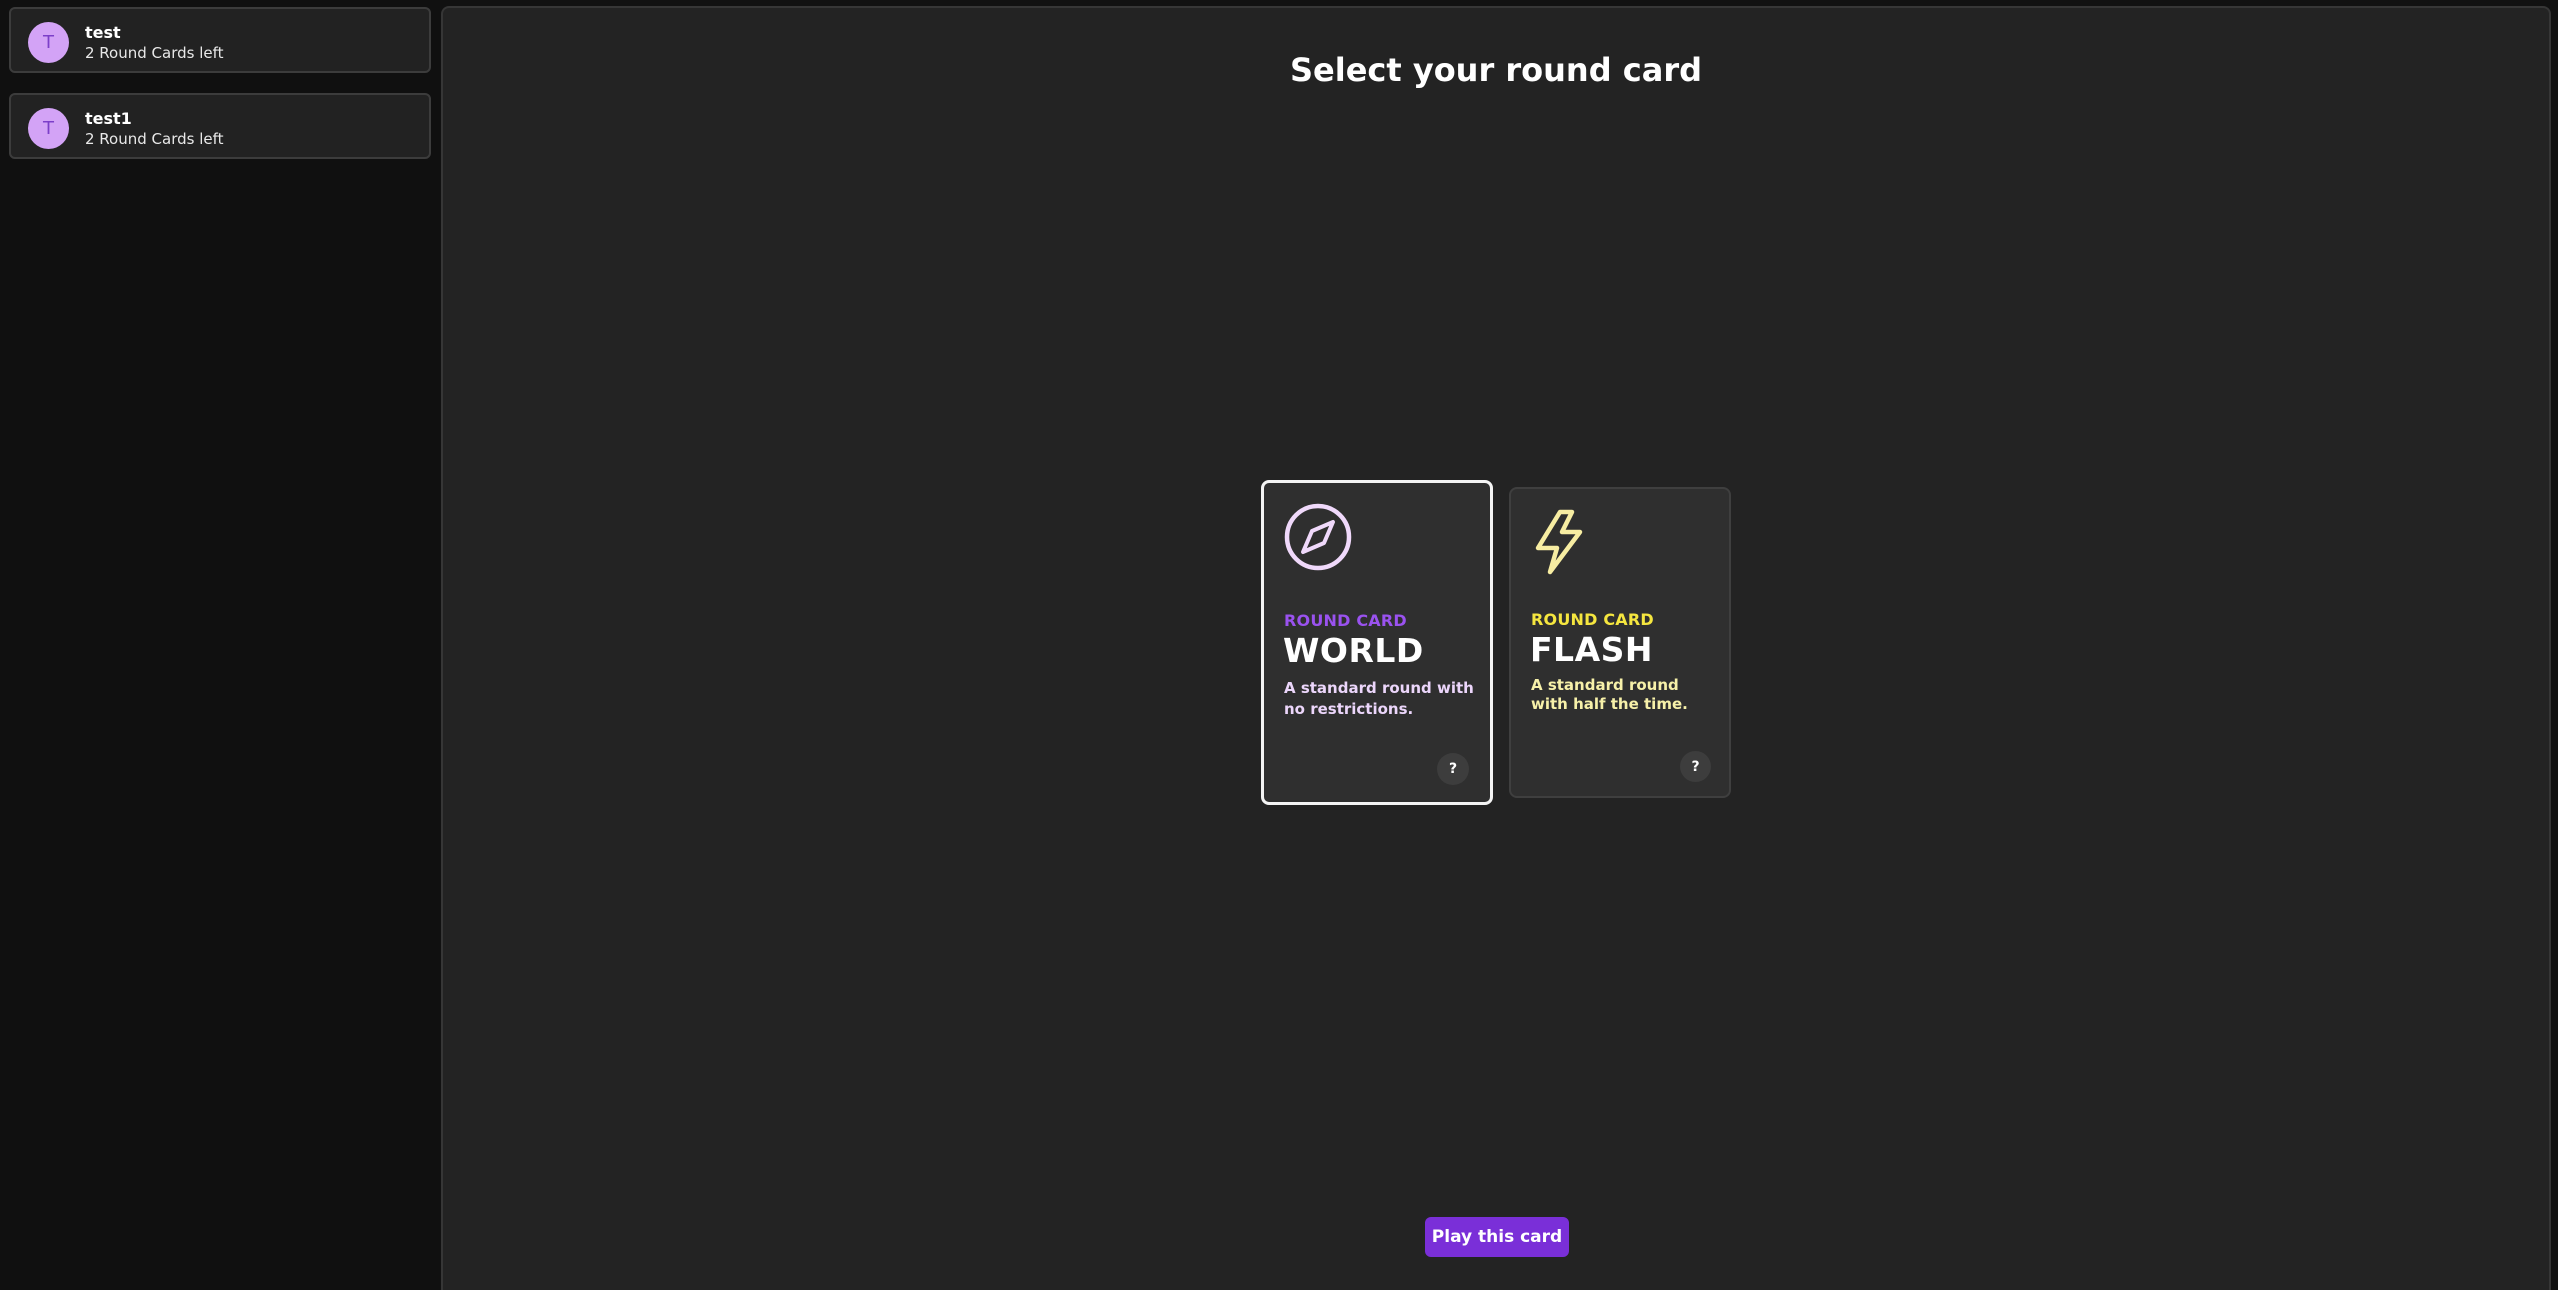 This screenshot has width=2558, height=1290. I want to click on card-description: A standard round with half the time., so click(1609, 694).